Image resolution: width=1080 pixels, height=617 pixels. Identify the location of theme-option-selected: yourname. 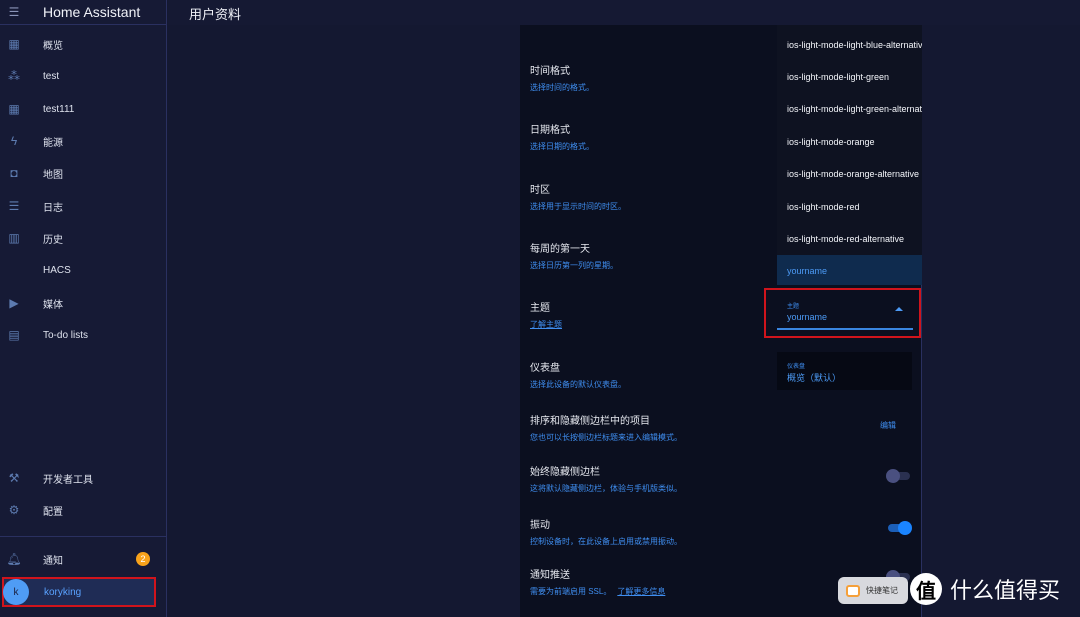
(849, 270).